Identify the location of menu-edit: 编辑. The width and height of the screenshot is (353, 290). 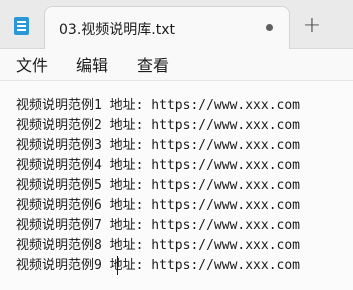
(92, 64).